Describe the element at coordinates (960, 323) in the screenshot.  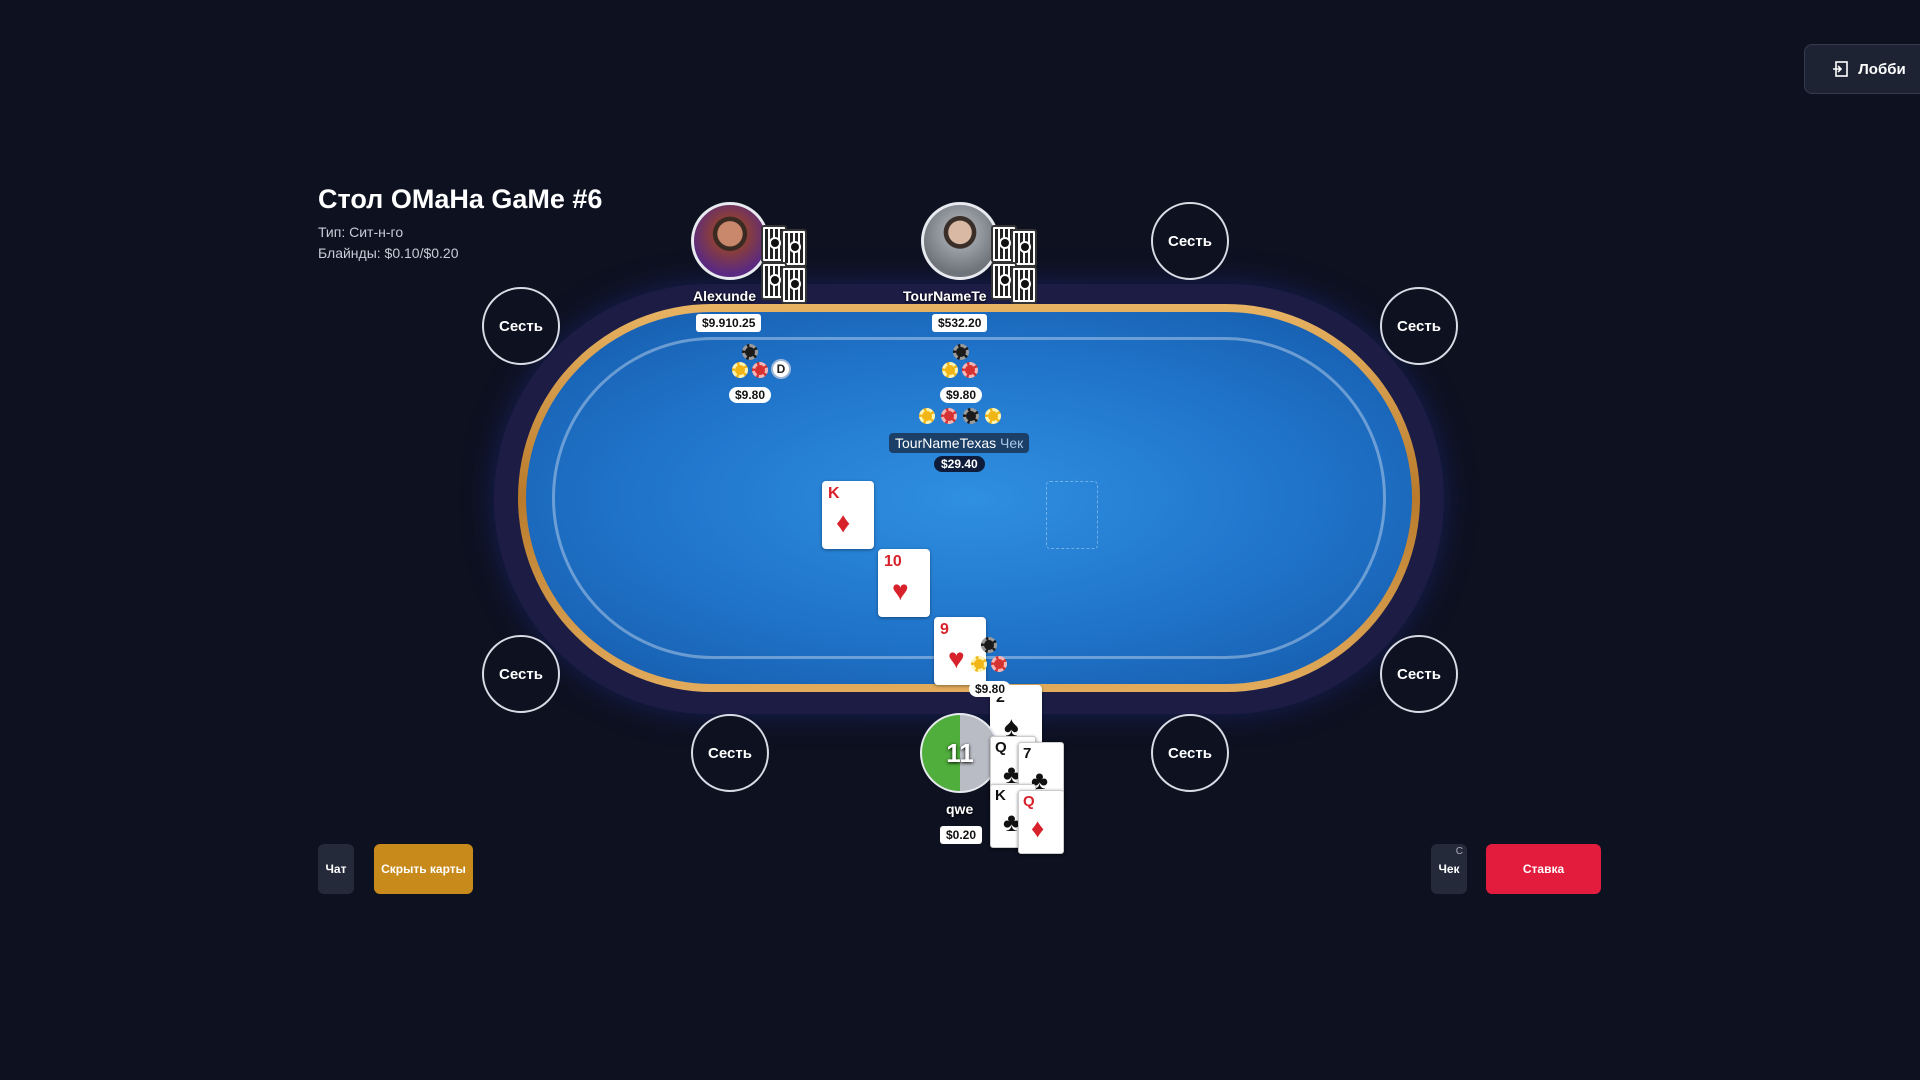
I see `player-stack: $532.20` at that location.